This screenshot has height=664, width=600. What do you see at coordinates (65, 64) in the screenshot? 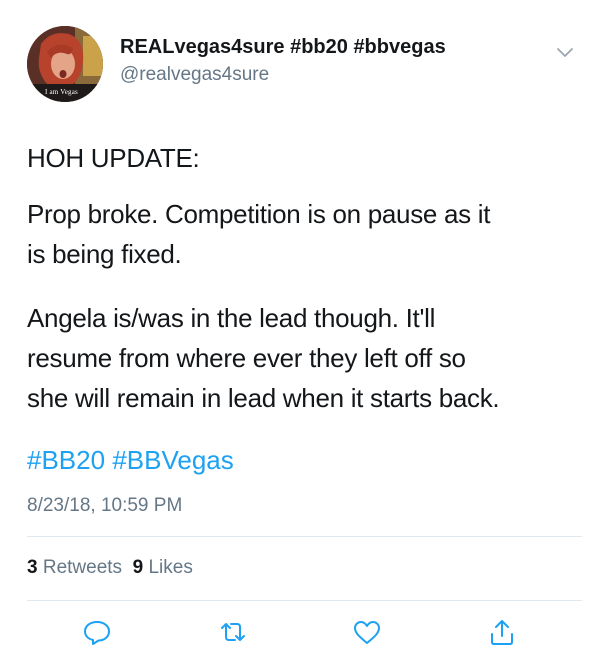
I see `avatar: I am Vegas` at bounding box center [65, 64].